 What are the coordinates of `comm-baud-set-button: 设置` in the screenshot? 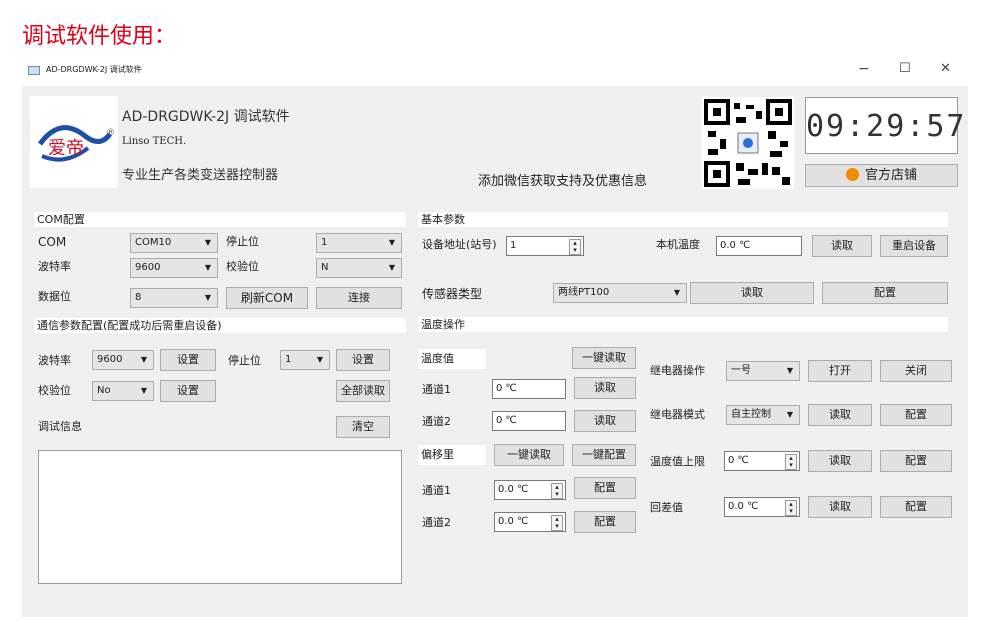 It's located at (188, 360).